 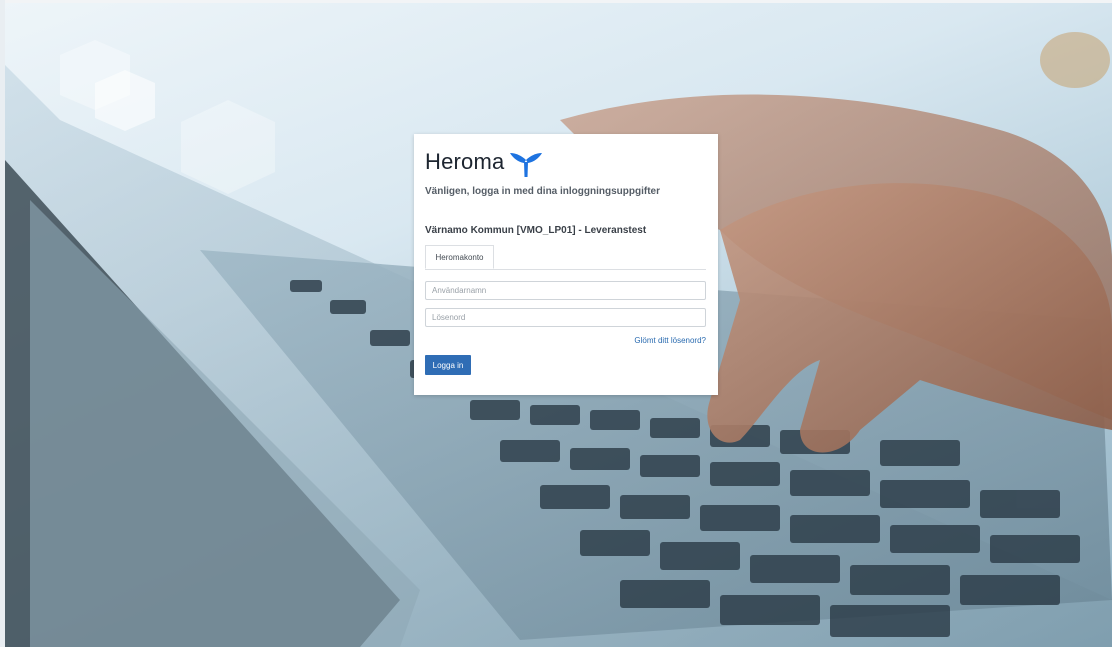 I want to click on forgot-password-link: Glömt ditt lösenord?, so click(x=670, y=340).